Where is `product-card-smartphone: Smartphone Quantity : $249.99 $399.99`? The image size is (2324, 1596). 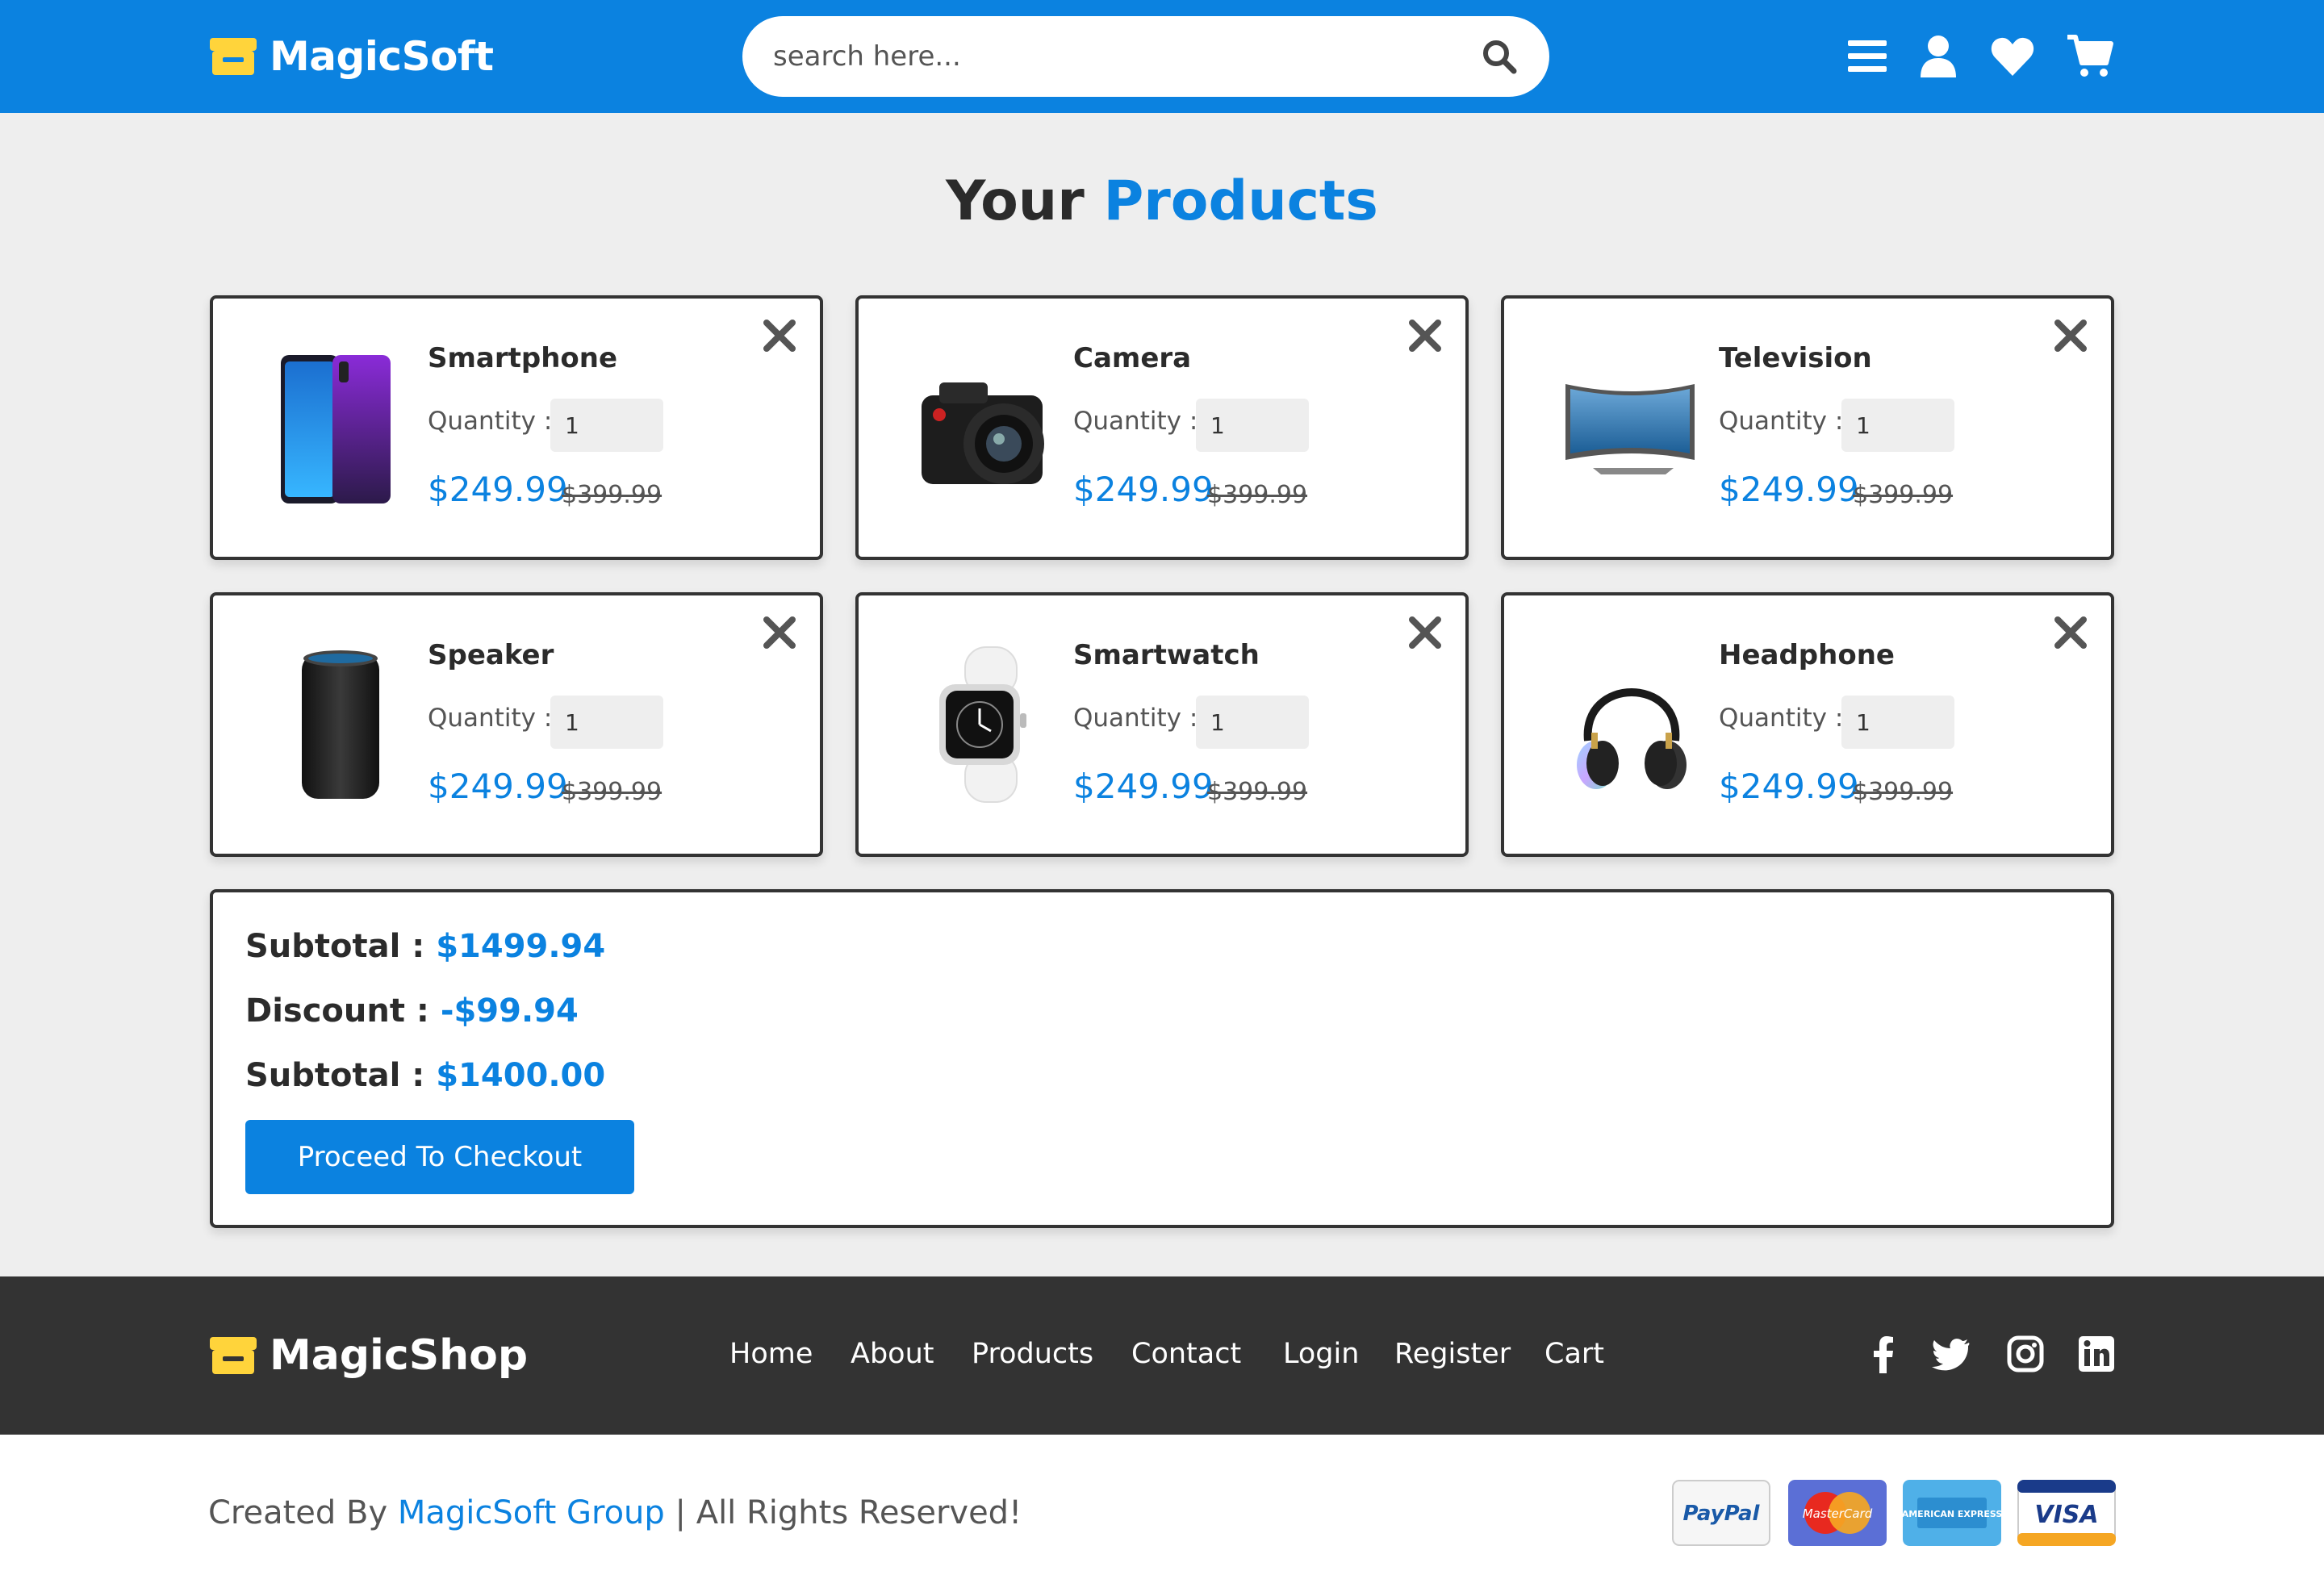
product-card-smartphone: Smartphone Quantity : $249.99 $399.99 is located at coordinates (517, 427).